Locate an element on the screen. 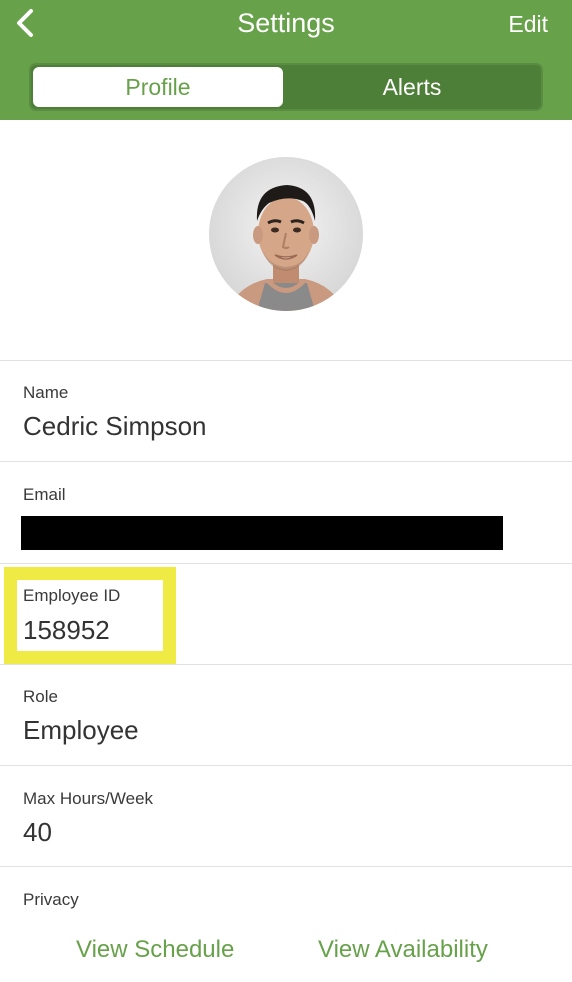 This screenshot has width=572, height=982. top-bar: Settings Edit Profile Alerts is located at coordinates (286, 60).